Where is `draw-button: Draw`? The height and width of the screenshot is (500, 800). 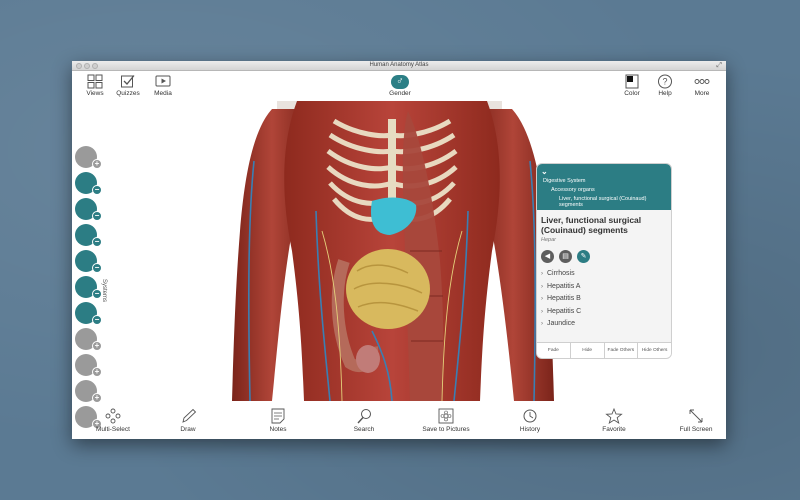
draw-button: Draw is located at coordinates (188, 420).